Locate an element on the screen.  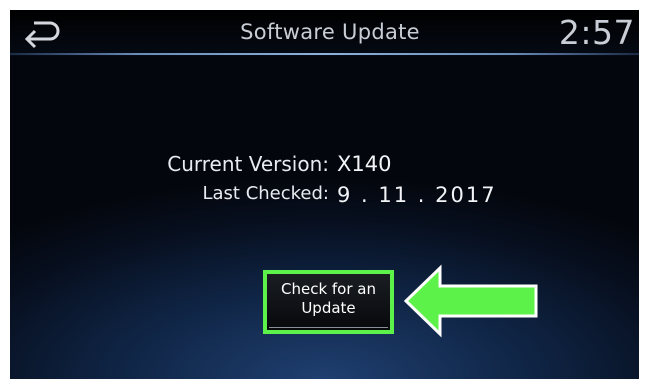
page-title: Software Update is located at coordinates (330, 32).